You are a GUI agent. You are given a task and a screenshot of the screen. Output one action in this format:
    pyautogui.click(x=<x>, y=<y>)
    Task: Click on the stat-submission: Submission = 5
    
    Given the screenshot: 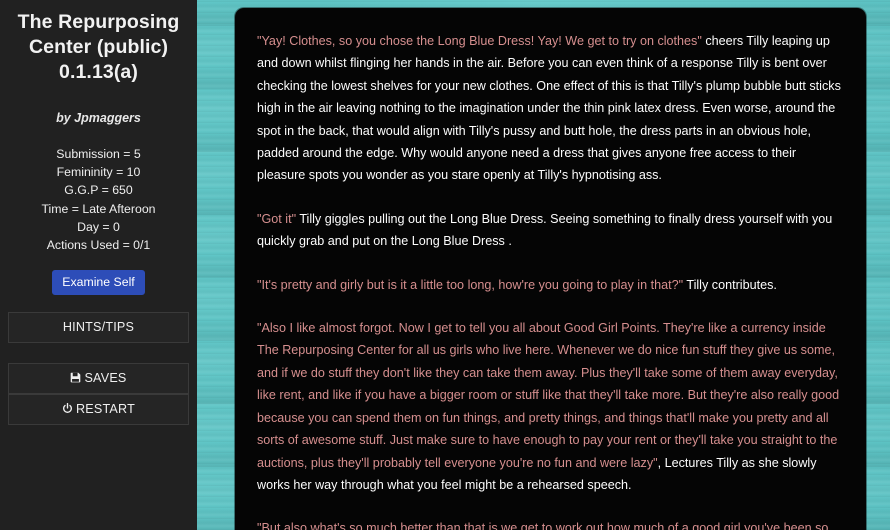 What is the action you would take?
    pyautogui.click(x=98, y=154)
    